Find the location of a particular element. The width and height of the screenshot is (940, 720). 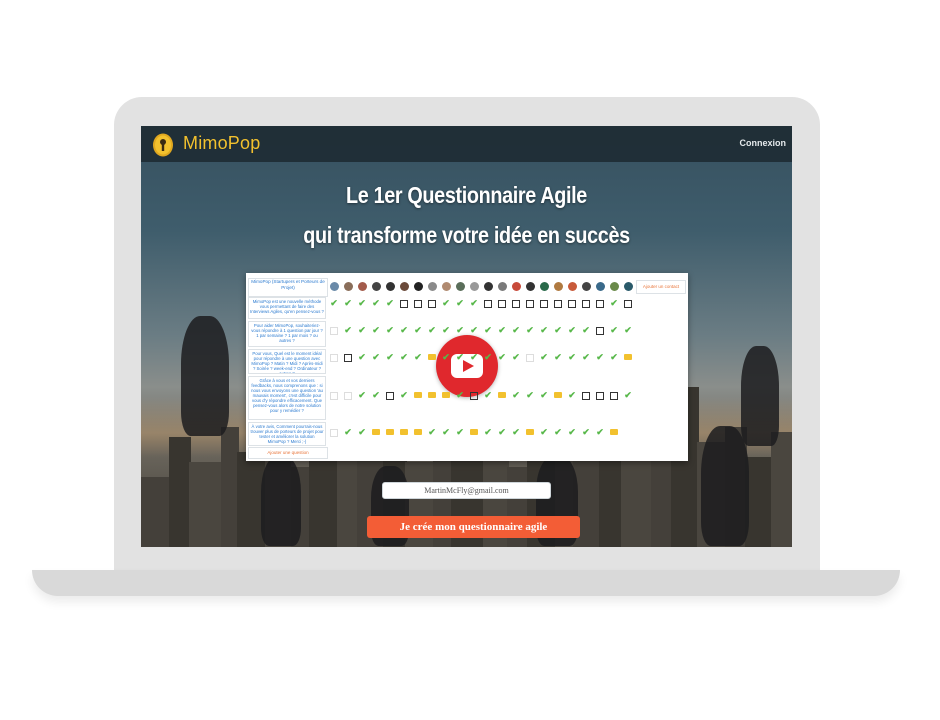

email-input is located at coordinates (466, 490).